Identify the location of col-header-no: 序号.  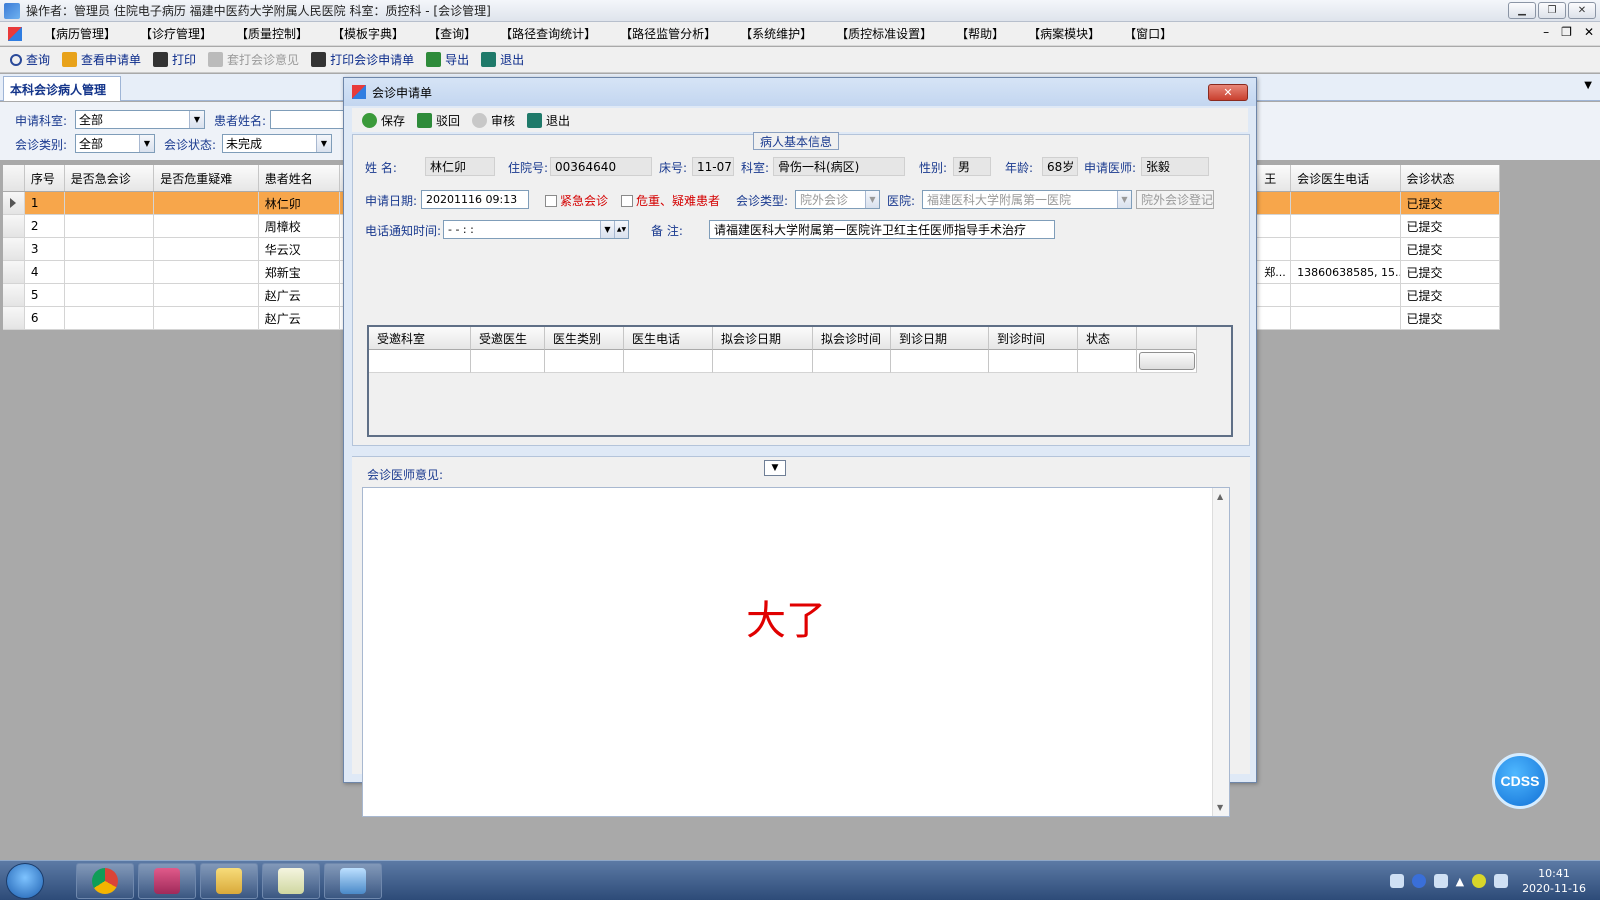
(45, 178).